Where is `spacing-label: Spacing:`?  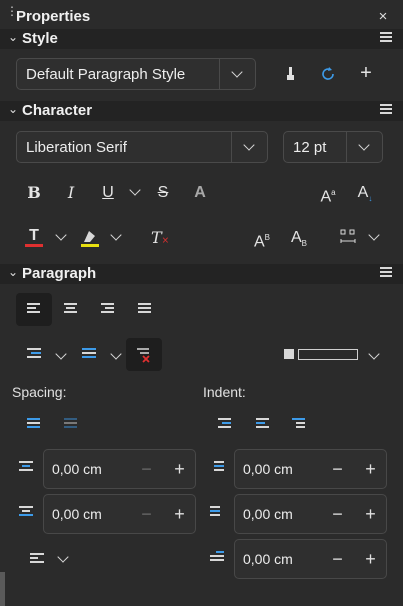
spacing-label: Spacing: is located at coordinates (39, 392).